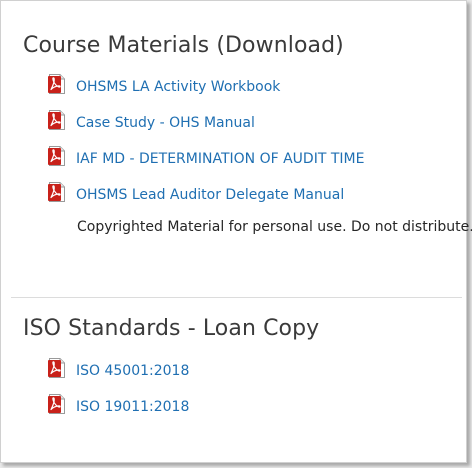 This screenshot has height=468, width=472. I want to click on list-item: ISO 45001:2018, so click(233, 371).